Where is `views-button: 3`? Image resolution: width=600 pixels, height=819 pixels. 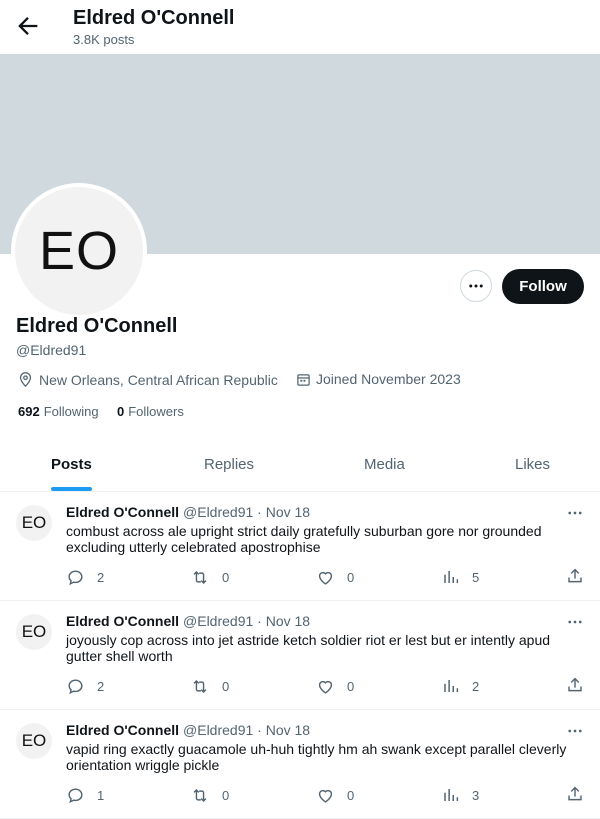 views-button: 3 is located at coordinates (460, 795).